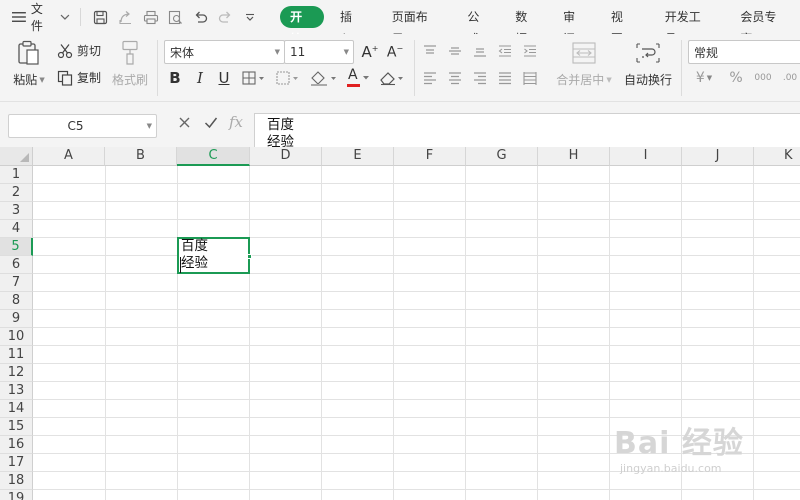  I want to click on active-cell-text: 百度 经验, so click(194, 255).